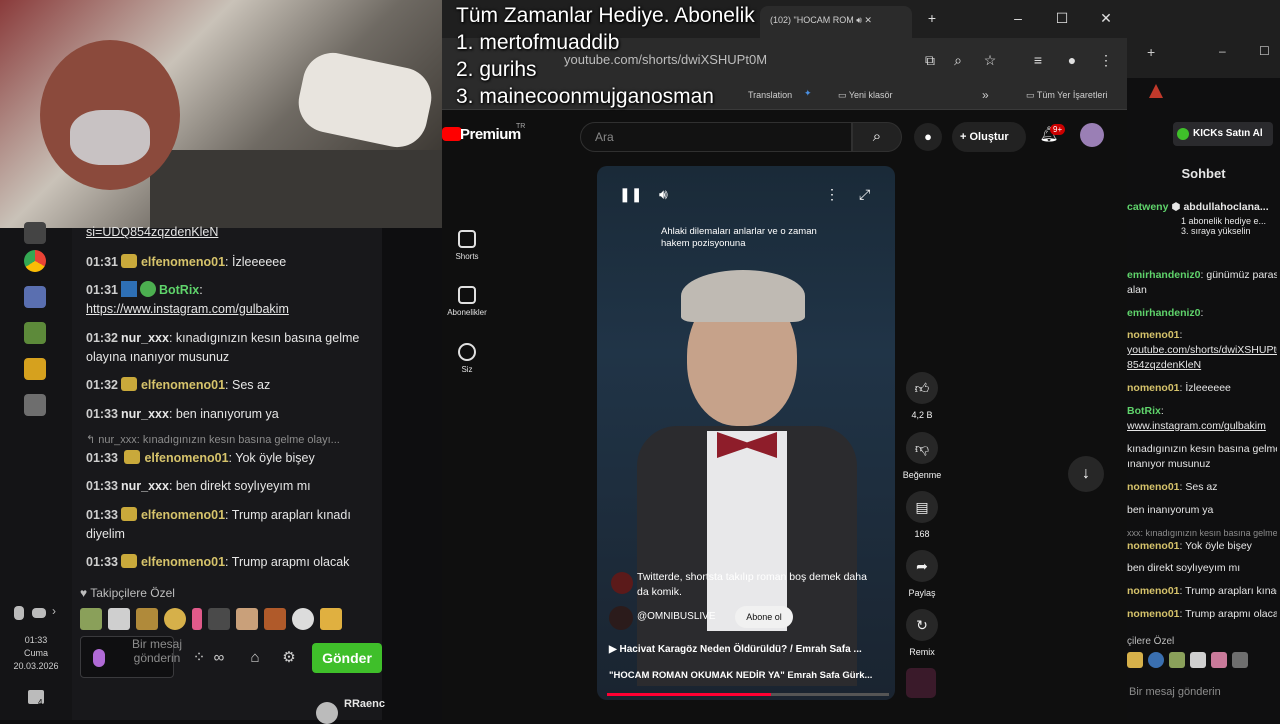 This screenshot has height=724, width=1280. What do you see at coordinates (748, 694) in the screenshot?
I see `video-progress-bar` at bounding box center [748, 694].